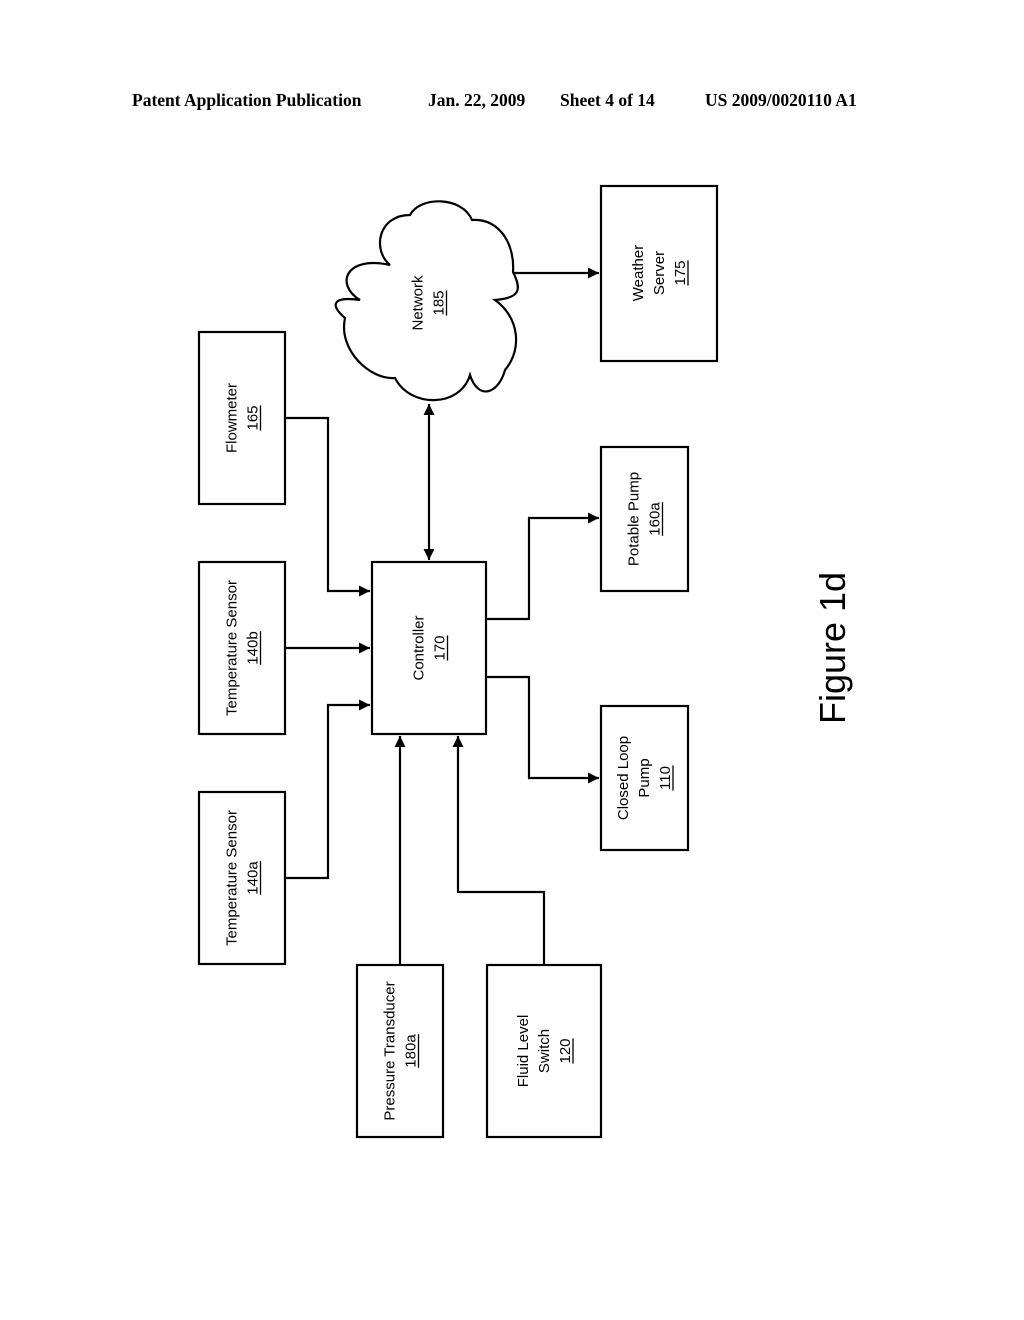  What do you see at coordinates (429, 648) in the screenshot?
I see `controller-box` at bounding box center [429, 648].